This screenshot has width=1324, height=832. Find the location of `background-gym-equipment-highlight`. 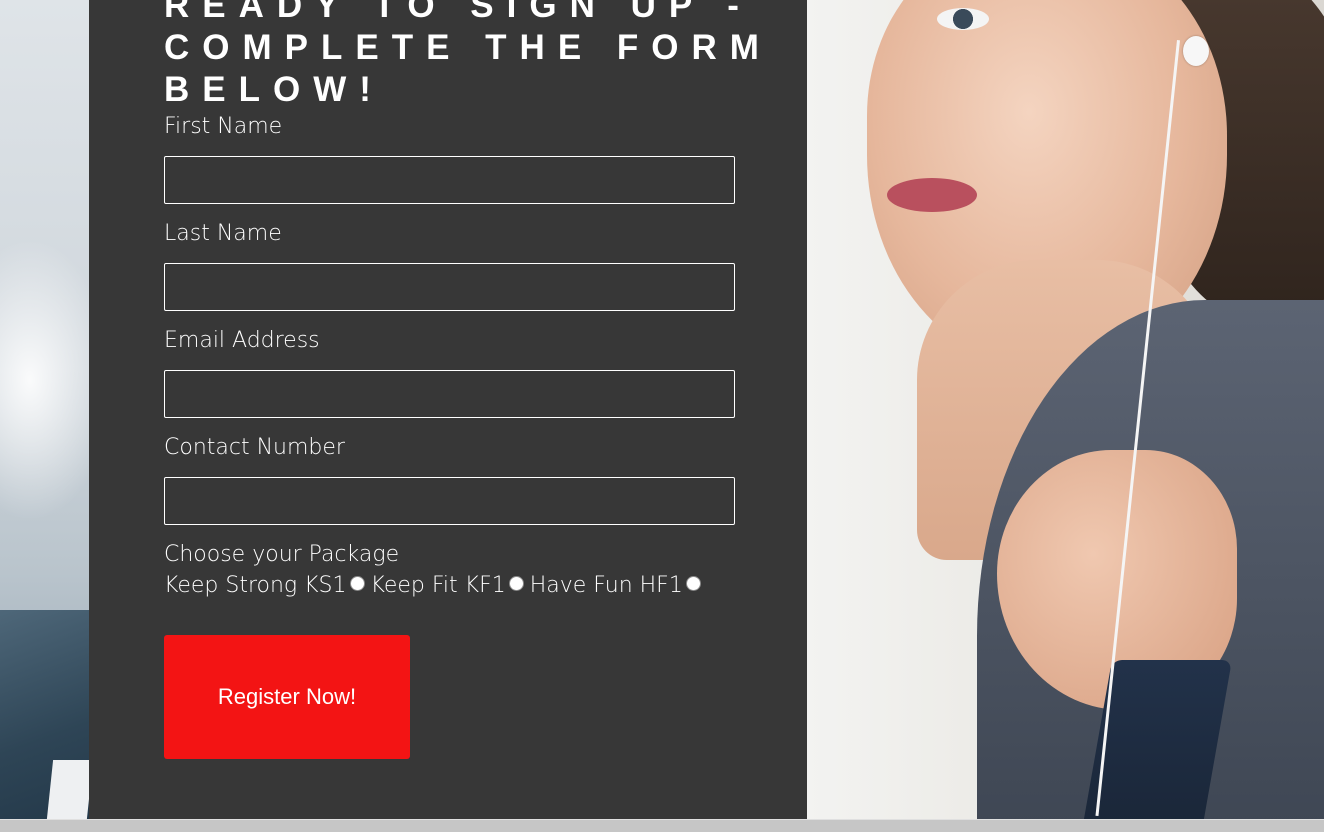

background-gym-equipment-highlight is located at coordinates (70, 789).